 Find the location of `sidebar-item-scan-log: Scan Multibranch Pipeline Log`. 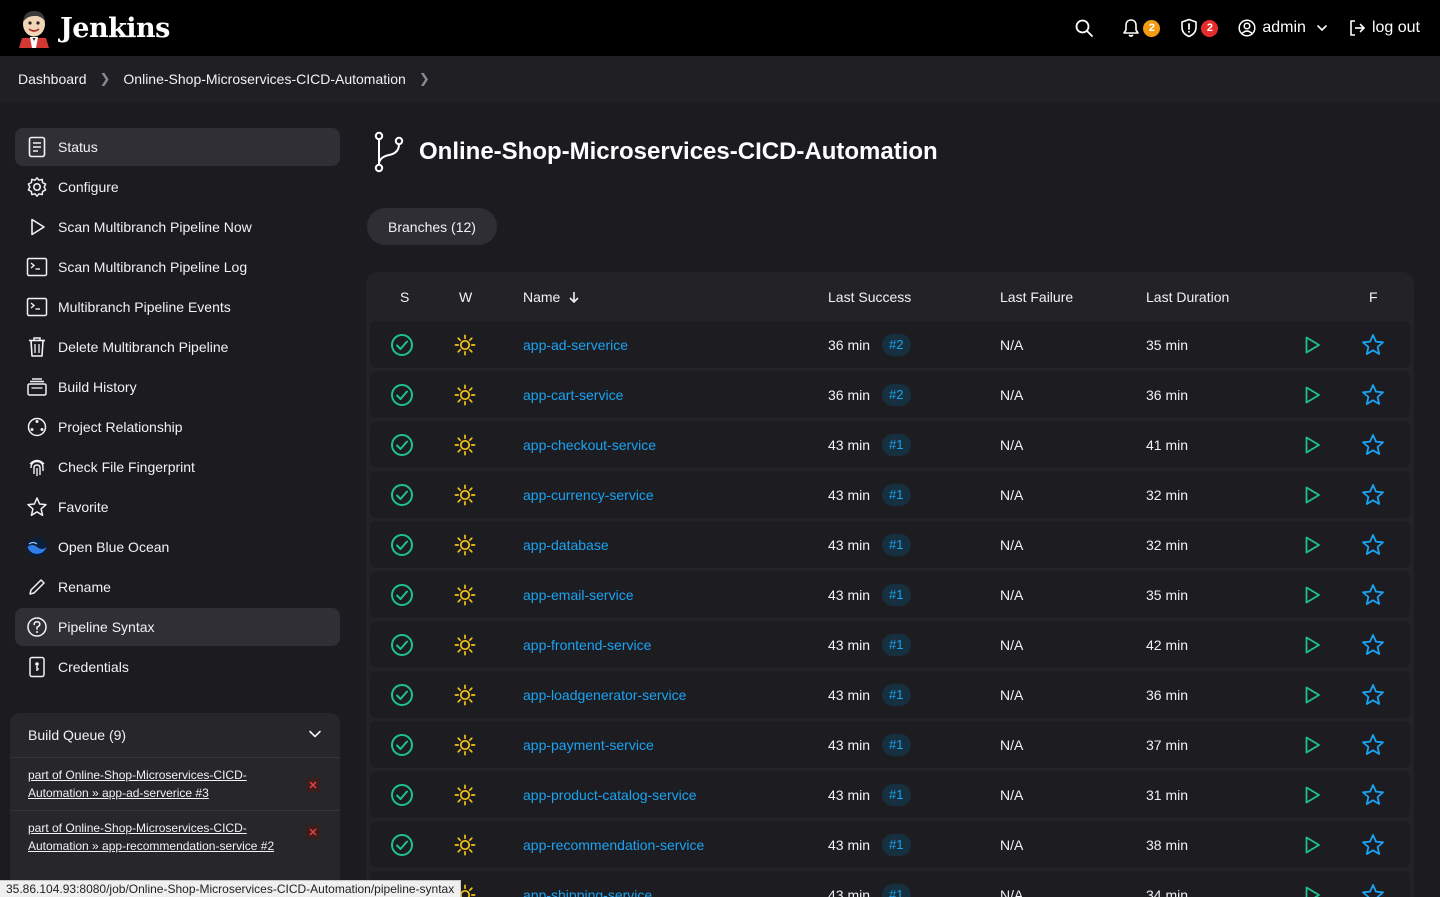

sidebar-item-scan-log: Scan Multibranch Pipeline Log is located at coordinates (177, 267).